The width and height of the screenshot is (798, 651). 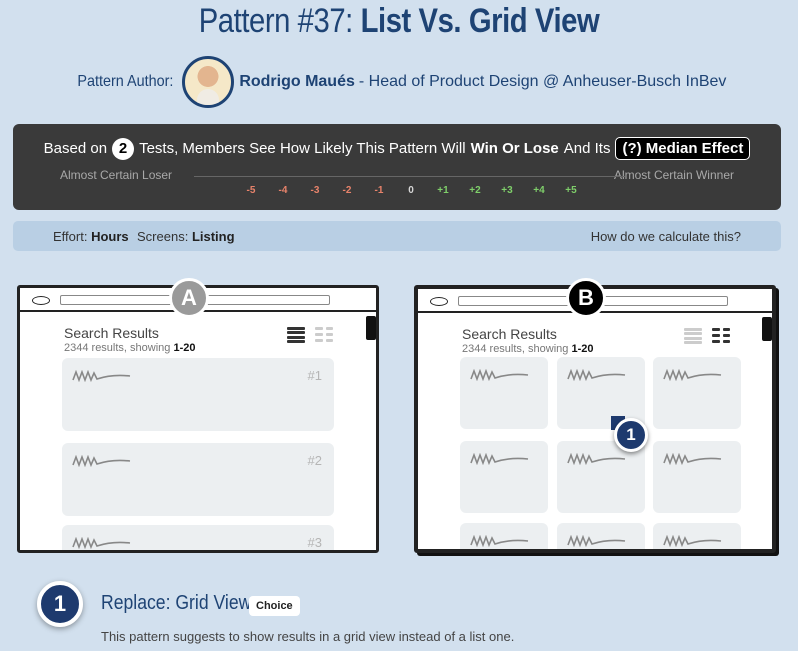 What do you see at coordinates (176, 603) in the screenshot?
I see `change-title: Replace: Grid View` at bounding box center [176, 603].